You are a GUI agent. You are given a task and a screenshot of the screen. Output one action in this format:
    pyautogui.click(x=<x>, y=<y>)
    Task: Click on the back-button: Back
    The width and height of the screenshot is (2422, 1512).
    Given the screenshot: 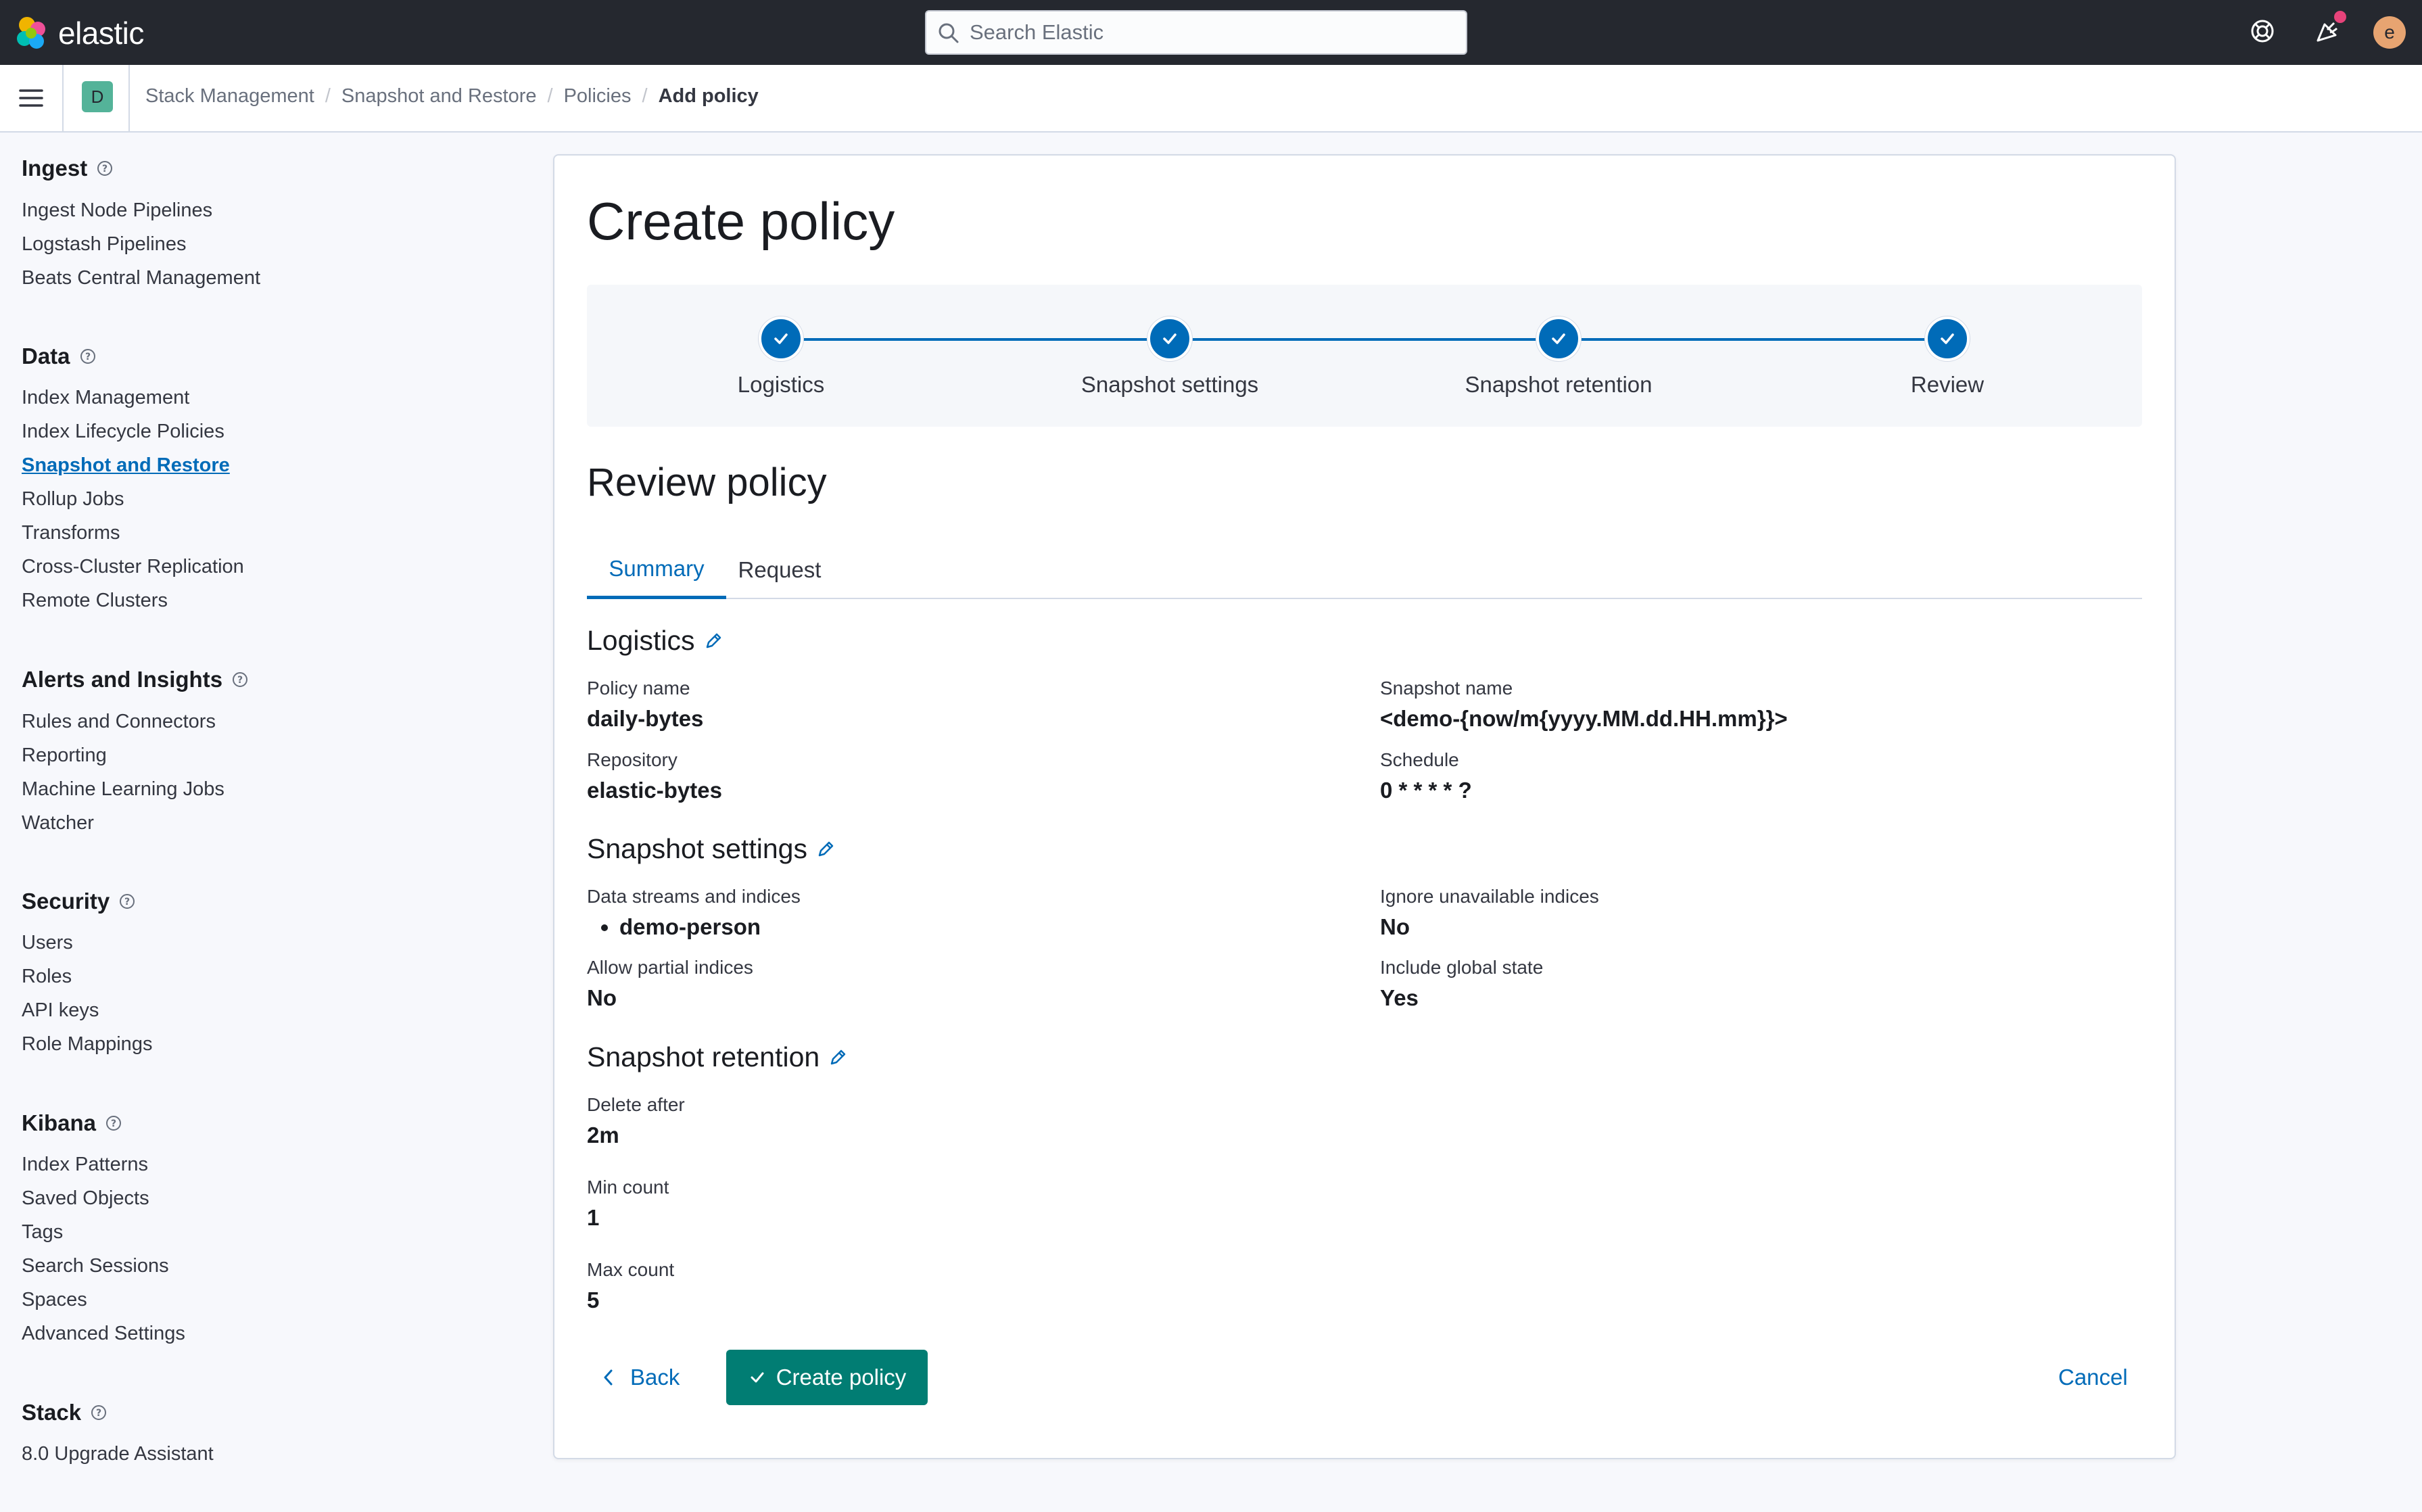 What is the action you would take?
    pyautogui.click(x=640, y=1377)
    